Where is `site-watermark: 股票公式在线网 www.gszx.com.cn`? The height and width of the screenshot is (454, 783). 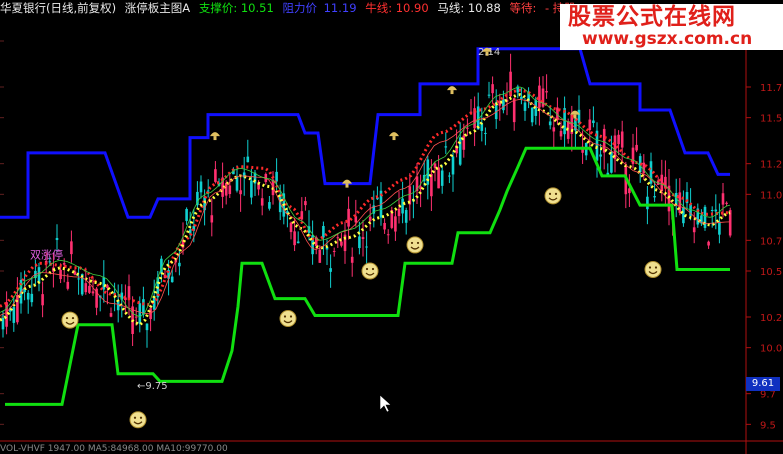
site-watermark: 股票公式在线网 www.gszx.com.cn is located at coordinates (671, 27).